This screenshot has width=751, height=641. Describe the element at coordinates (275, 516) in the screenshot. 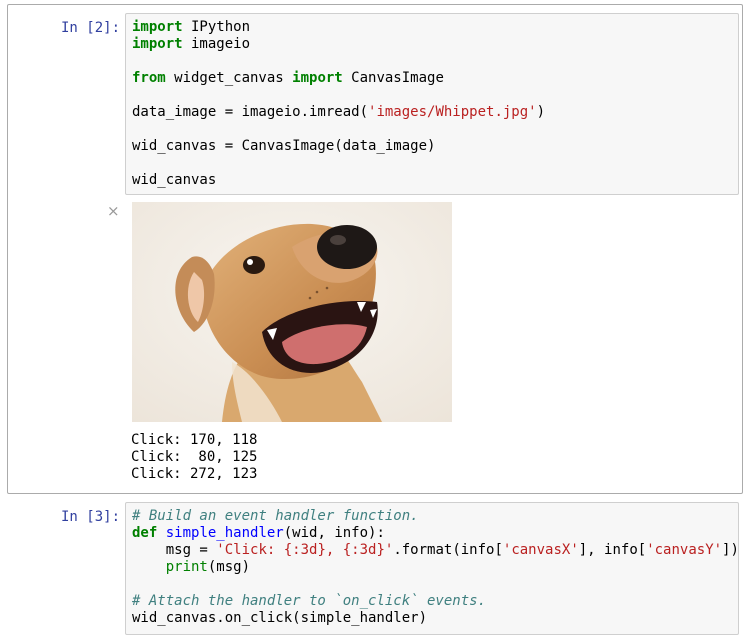

I see `code-line: # Build an event handler function.` at that location.